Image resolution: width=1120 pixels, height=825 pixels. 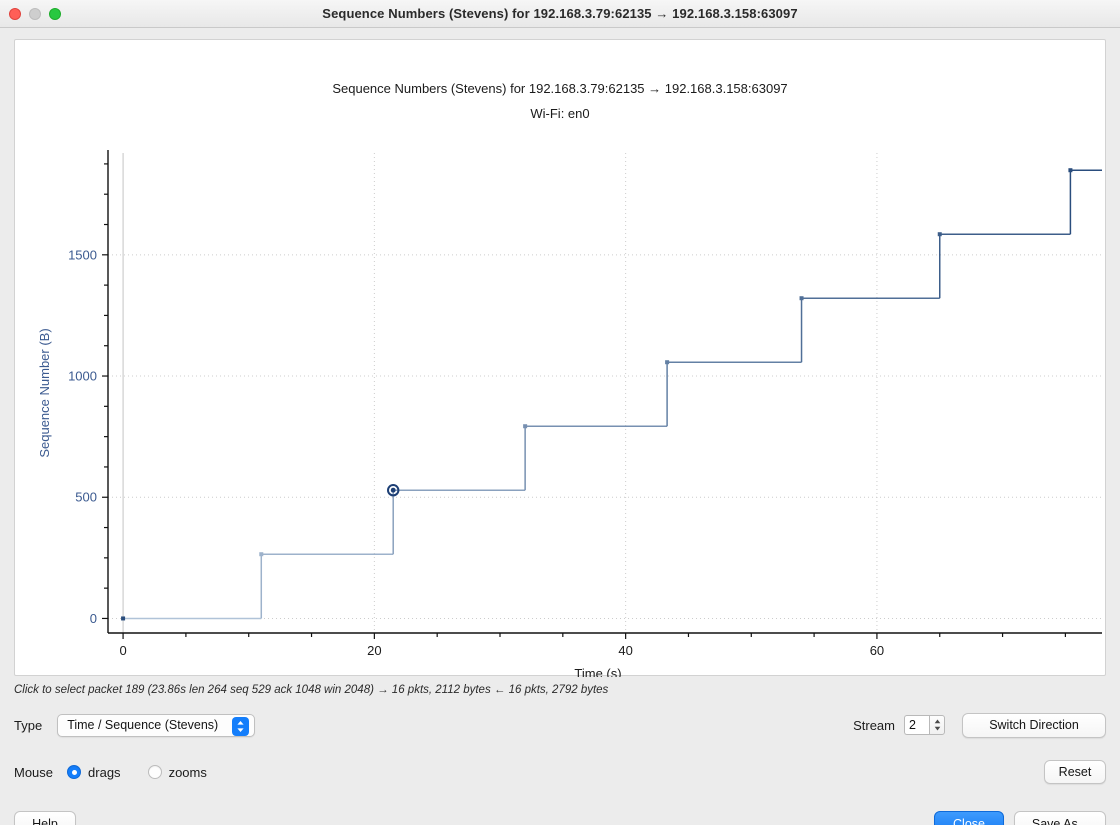 I want to click on x-tick-label: 60, so click(x=877, y=650).